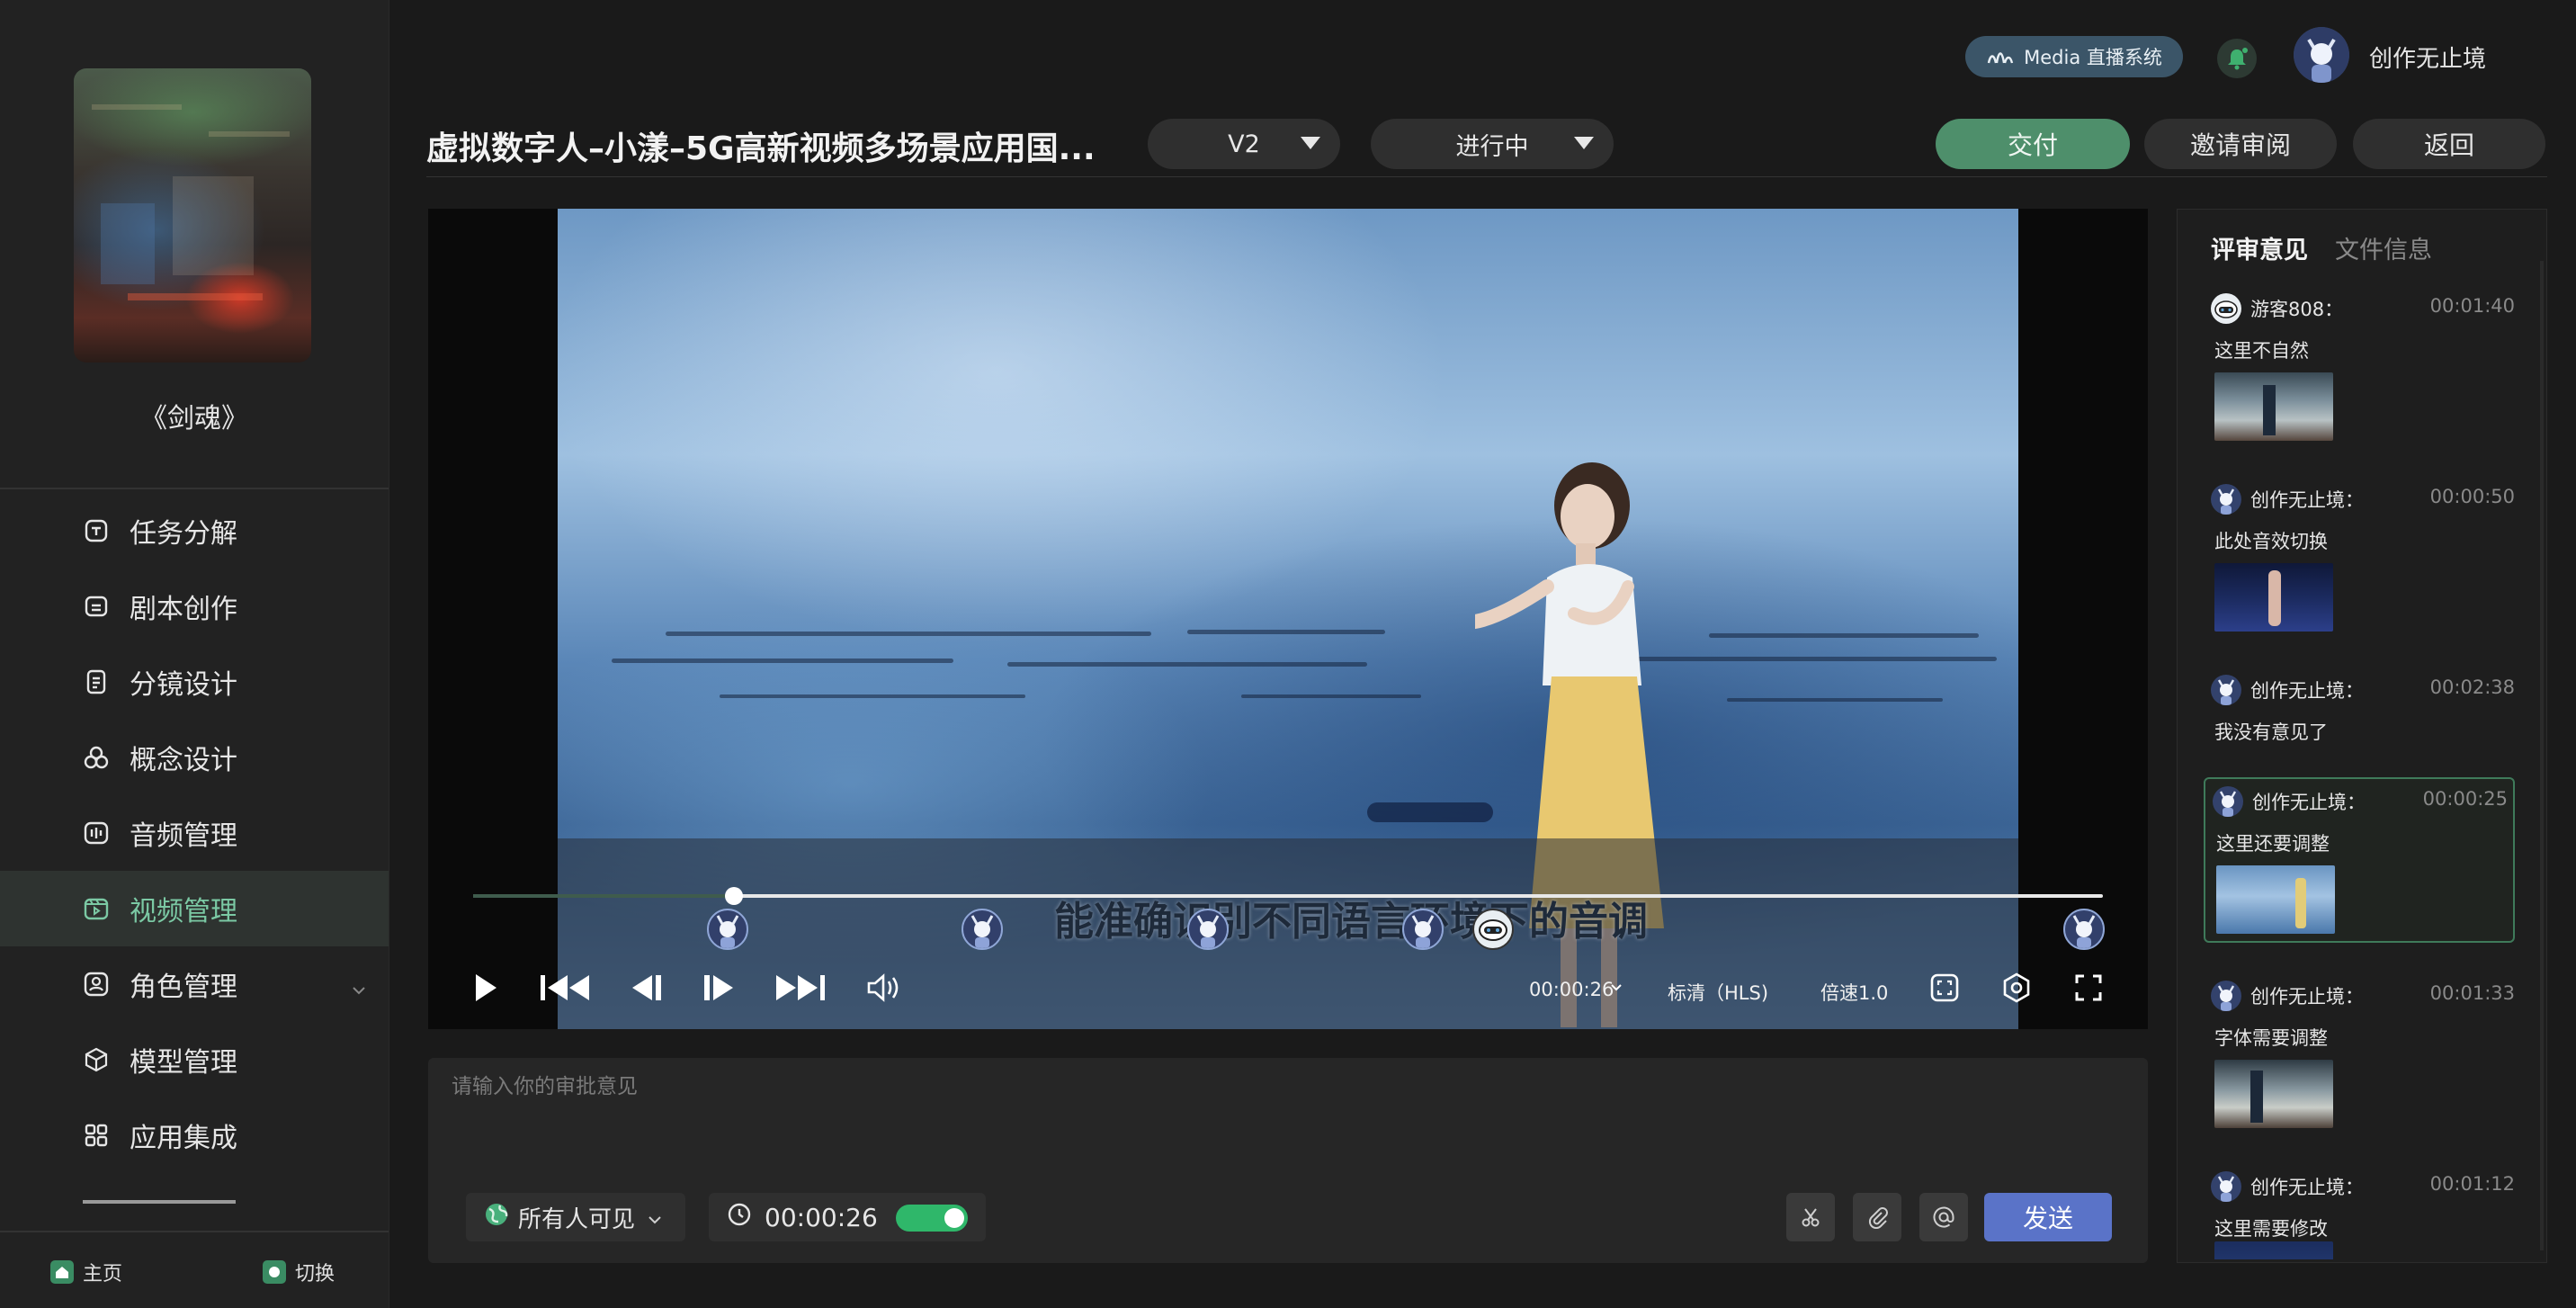 This screenshot has width=2576, height=1308. I want to click on sidebar-item-label: 模型管理, so click(183, 1063).